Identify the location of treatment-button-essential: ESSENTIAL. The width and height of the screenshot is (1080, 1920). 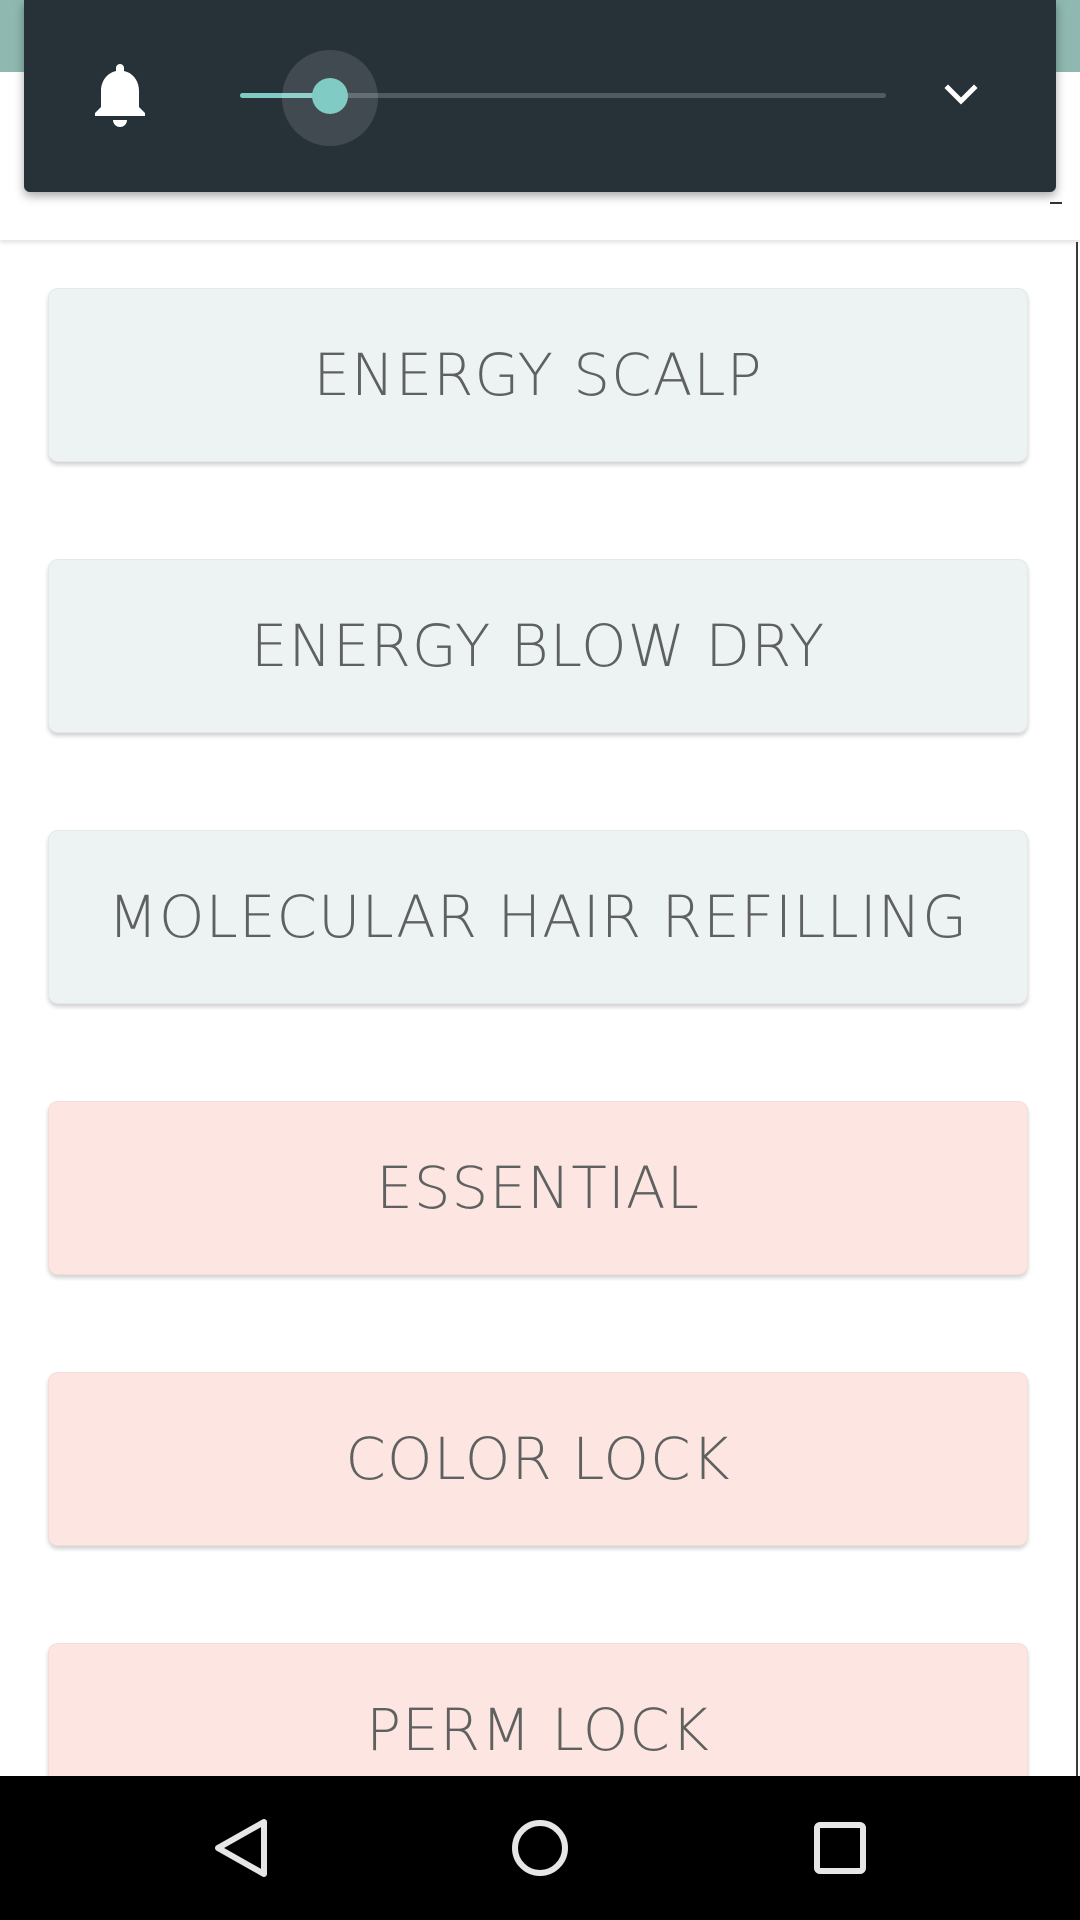
(538, 1188).